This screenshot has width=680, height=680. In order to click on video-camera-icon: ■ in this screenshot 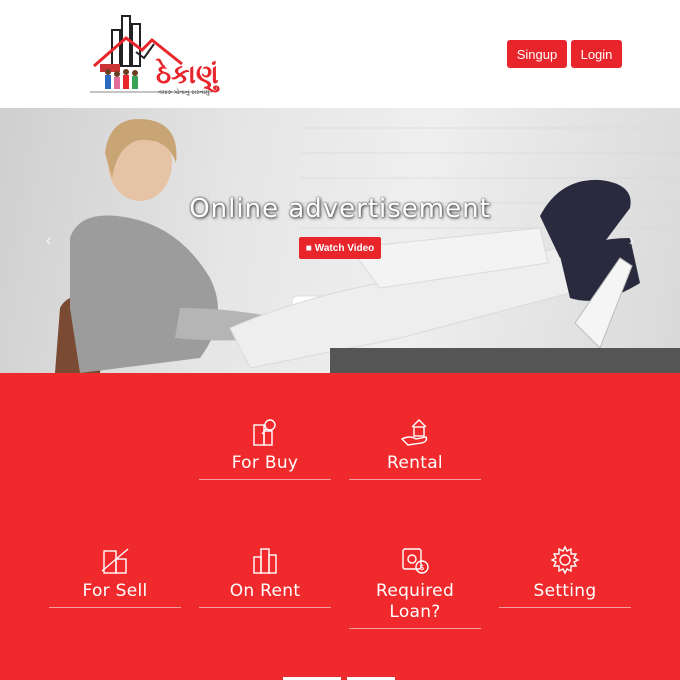, I will do `click(308, 248)`.